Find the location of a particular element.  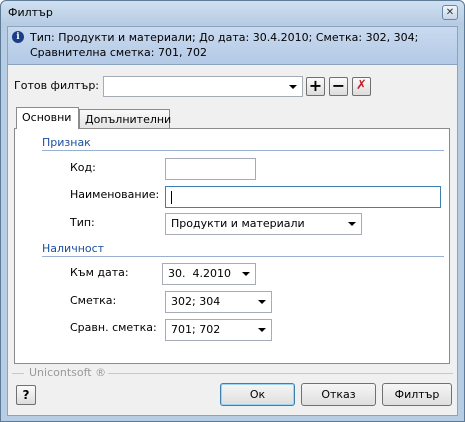

date-picker: 30. 4.2010 is located at coordinates (209, 274).